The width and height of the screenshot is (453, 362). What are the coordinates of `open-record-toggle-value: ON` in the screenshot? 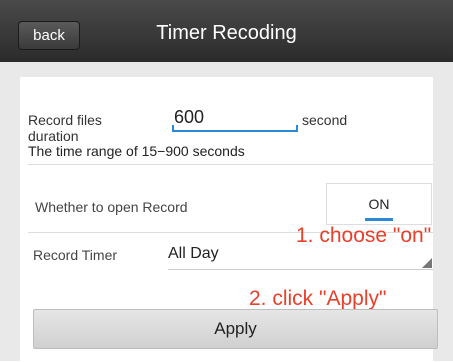 It's located at (379, 204).